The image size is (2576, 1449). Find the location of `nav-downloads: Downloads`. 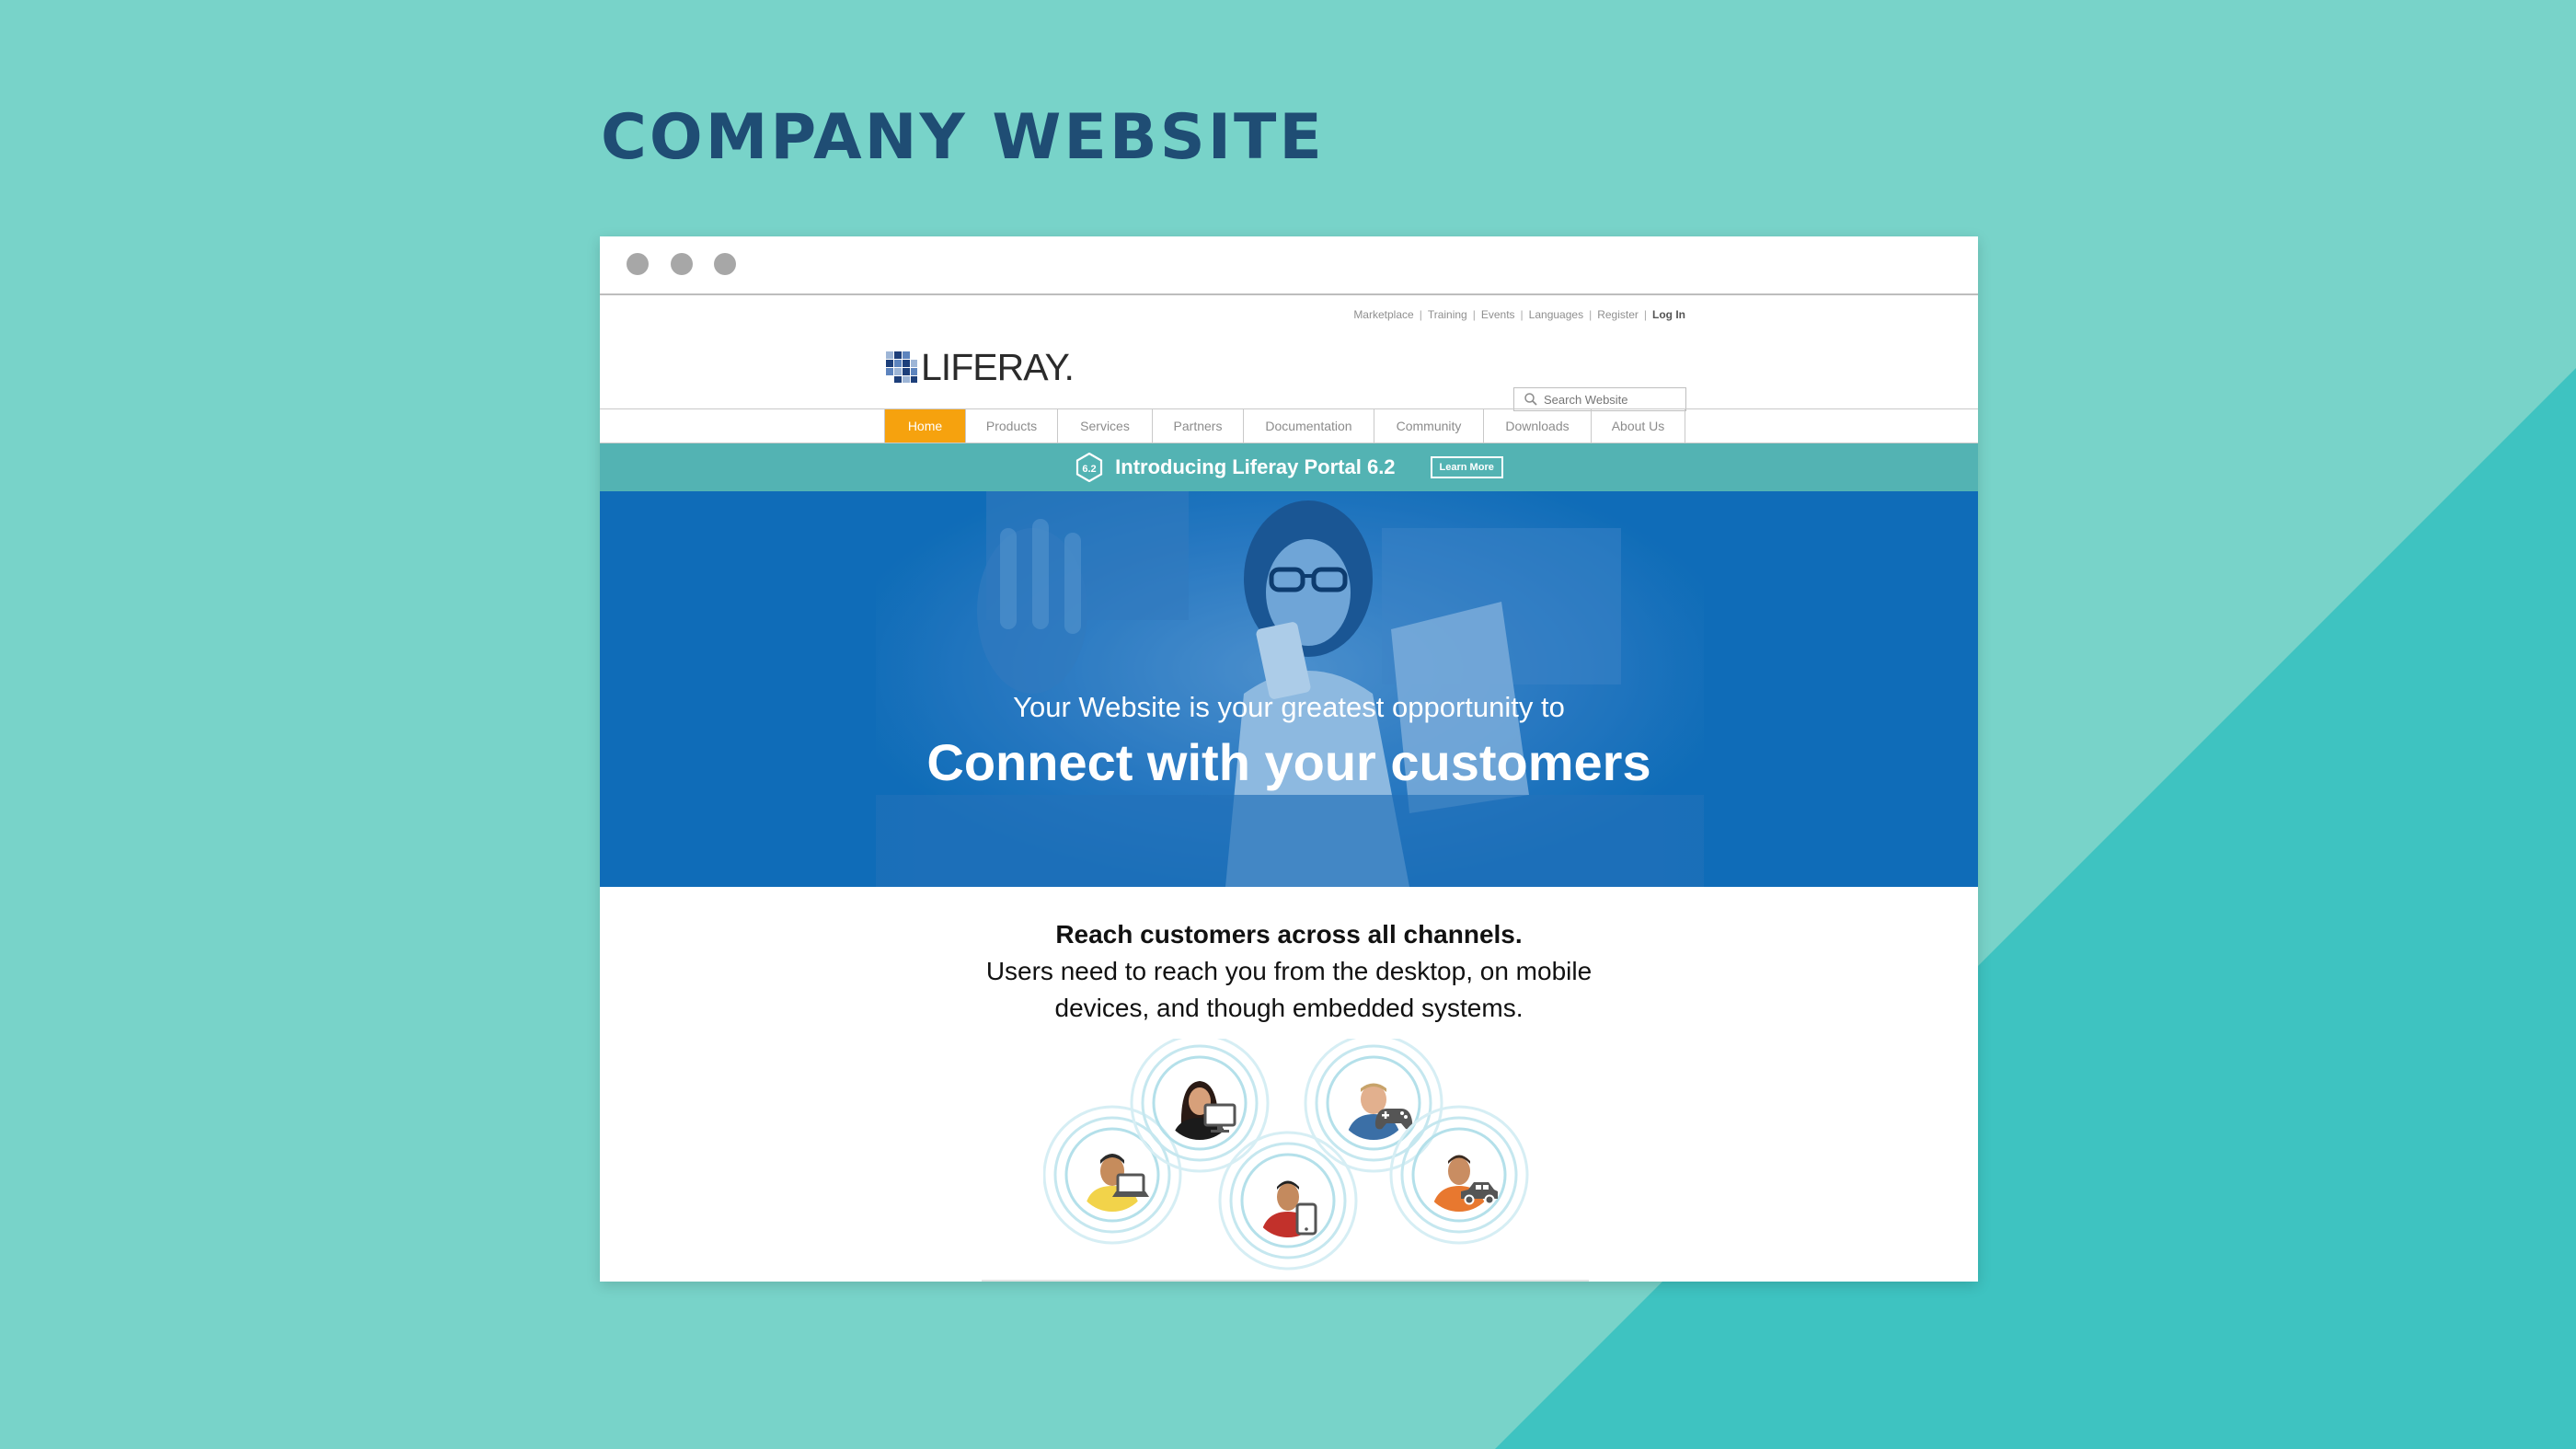

nav-downloads: Downloads is located at coordinates (1538, 426).